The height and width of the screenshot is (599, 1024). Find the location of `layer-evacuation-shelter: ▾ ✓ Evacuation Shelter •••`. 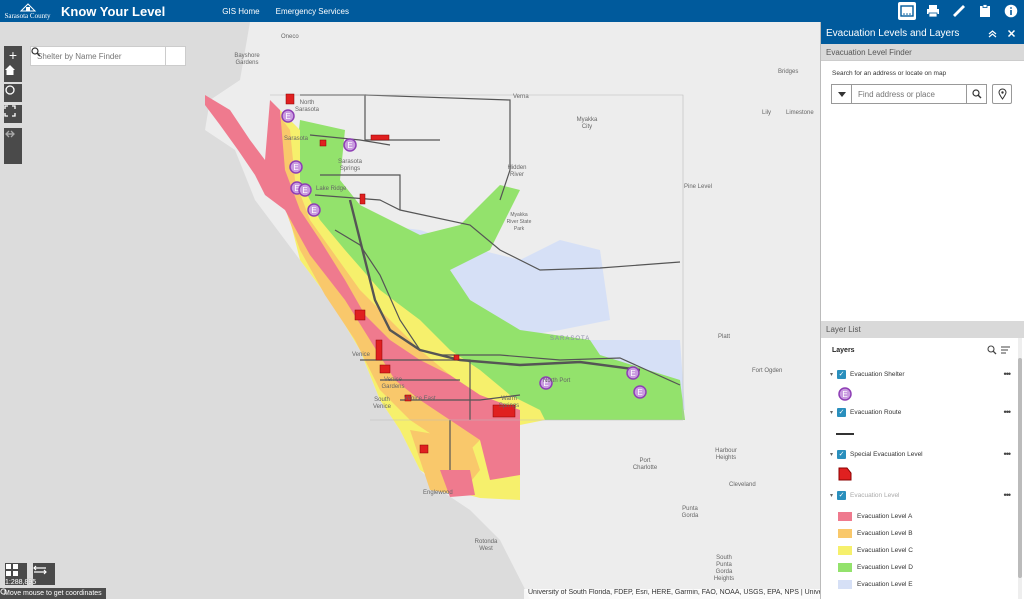

layer-evacuation-shelter: ▾ ✓ Evacuation Shelter ••• is located at coordinates (921, 374).